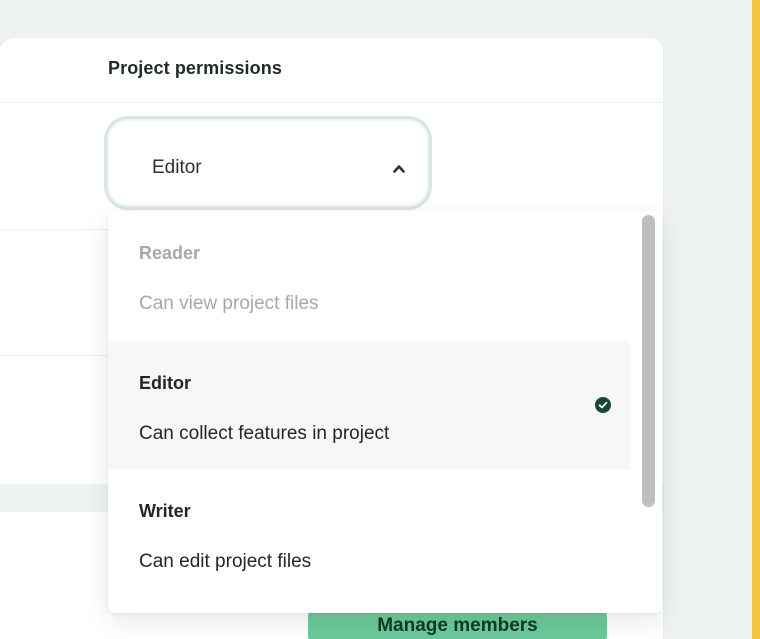 The height and width of the screenshot is (639, 760). I want to click on option-description: Can view project files, so click(229, 303).